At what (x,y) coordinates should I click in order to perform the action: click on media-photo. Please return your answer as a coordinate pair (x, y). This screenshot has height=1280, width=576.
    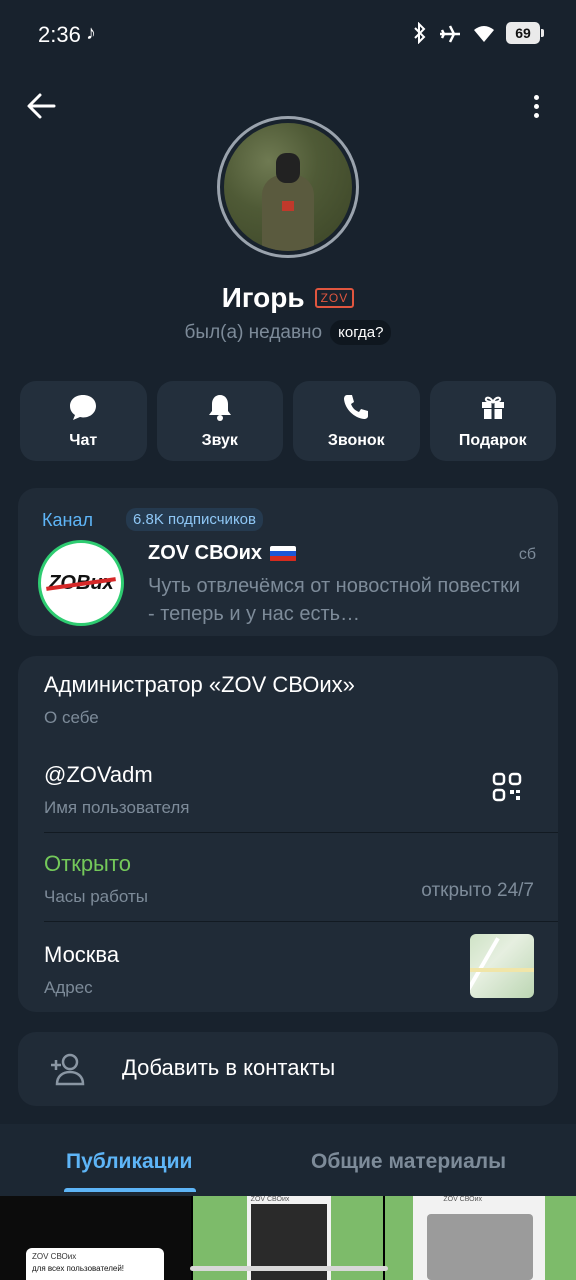
    Looking at the image, I should click on (480, 1247).